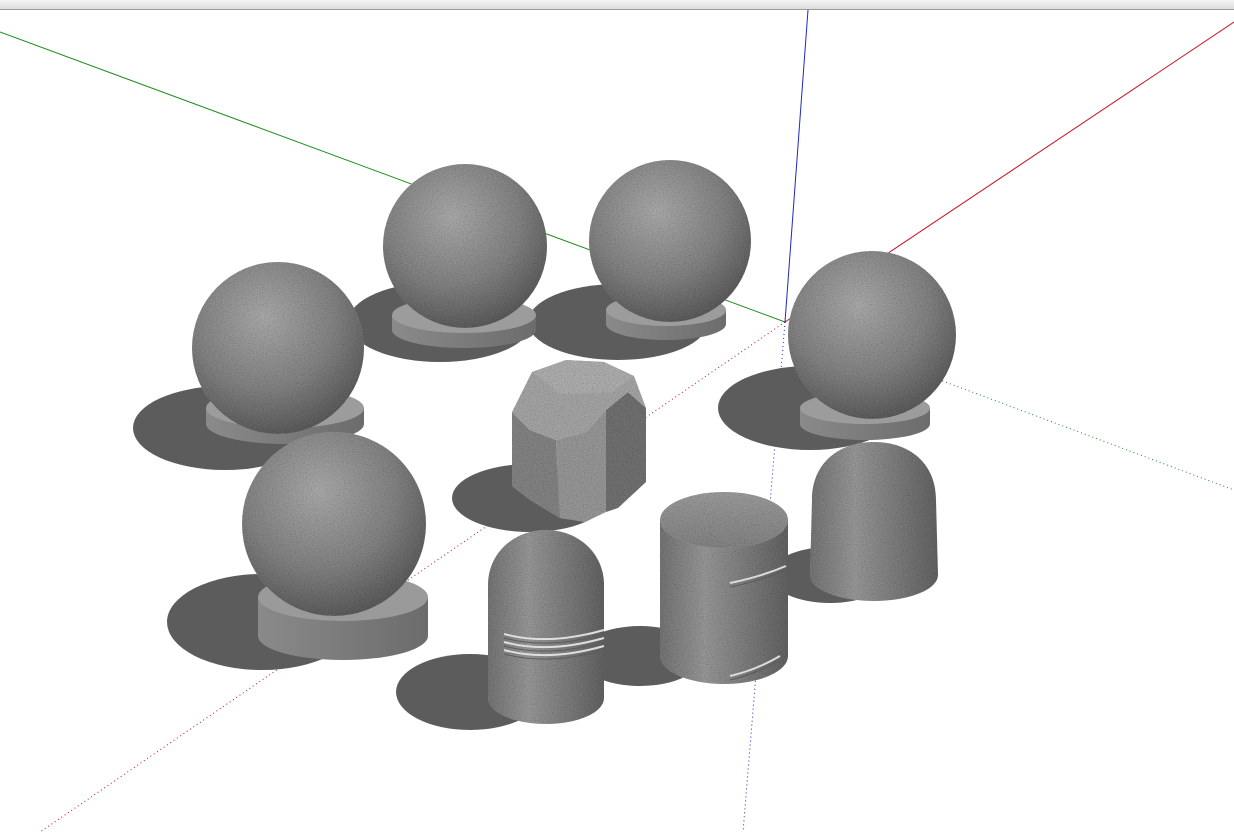 The height and width of the screenshot is (832, 1234). What do you see at coordinates (670, 250) in the screenshot?
I see `sphere-bollard-back-right` at bounding box center [670, 250].